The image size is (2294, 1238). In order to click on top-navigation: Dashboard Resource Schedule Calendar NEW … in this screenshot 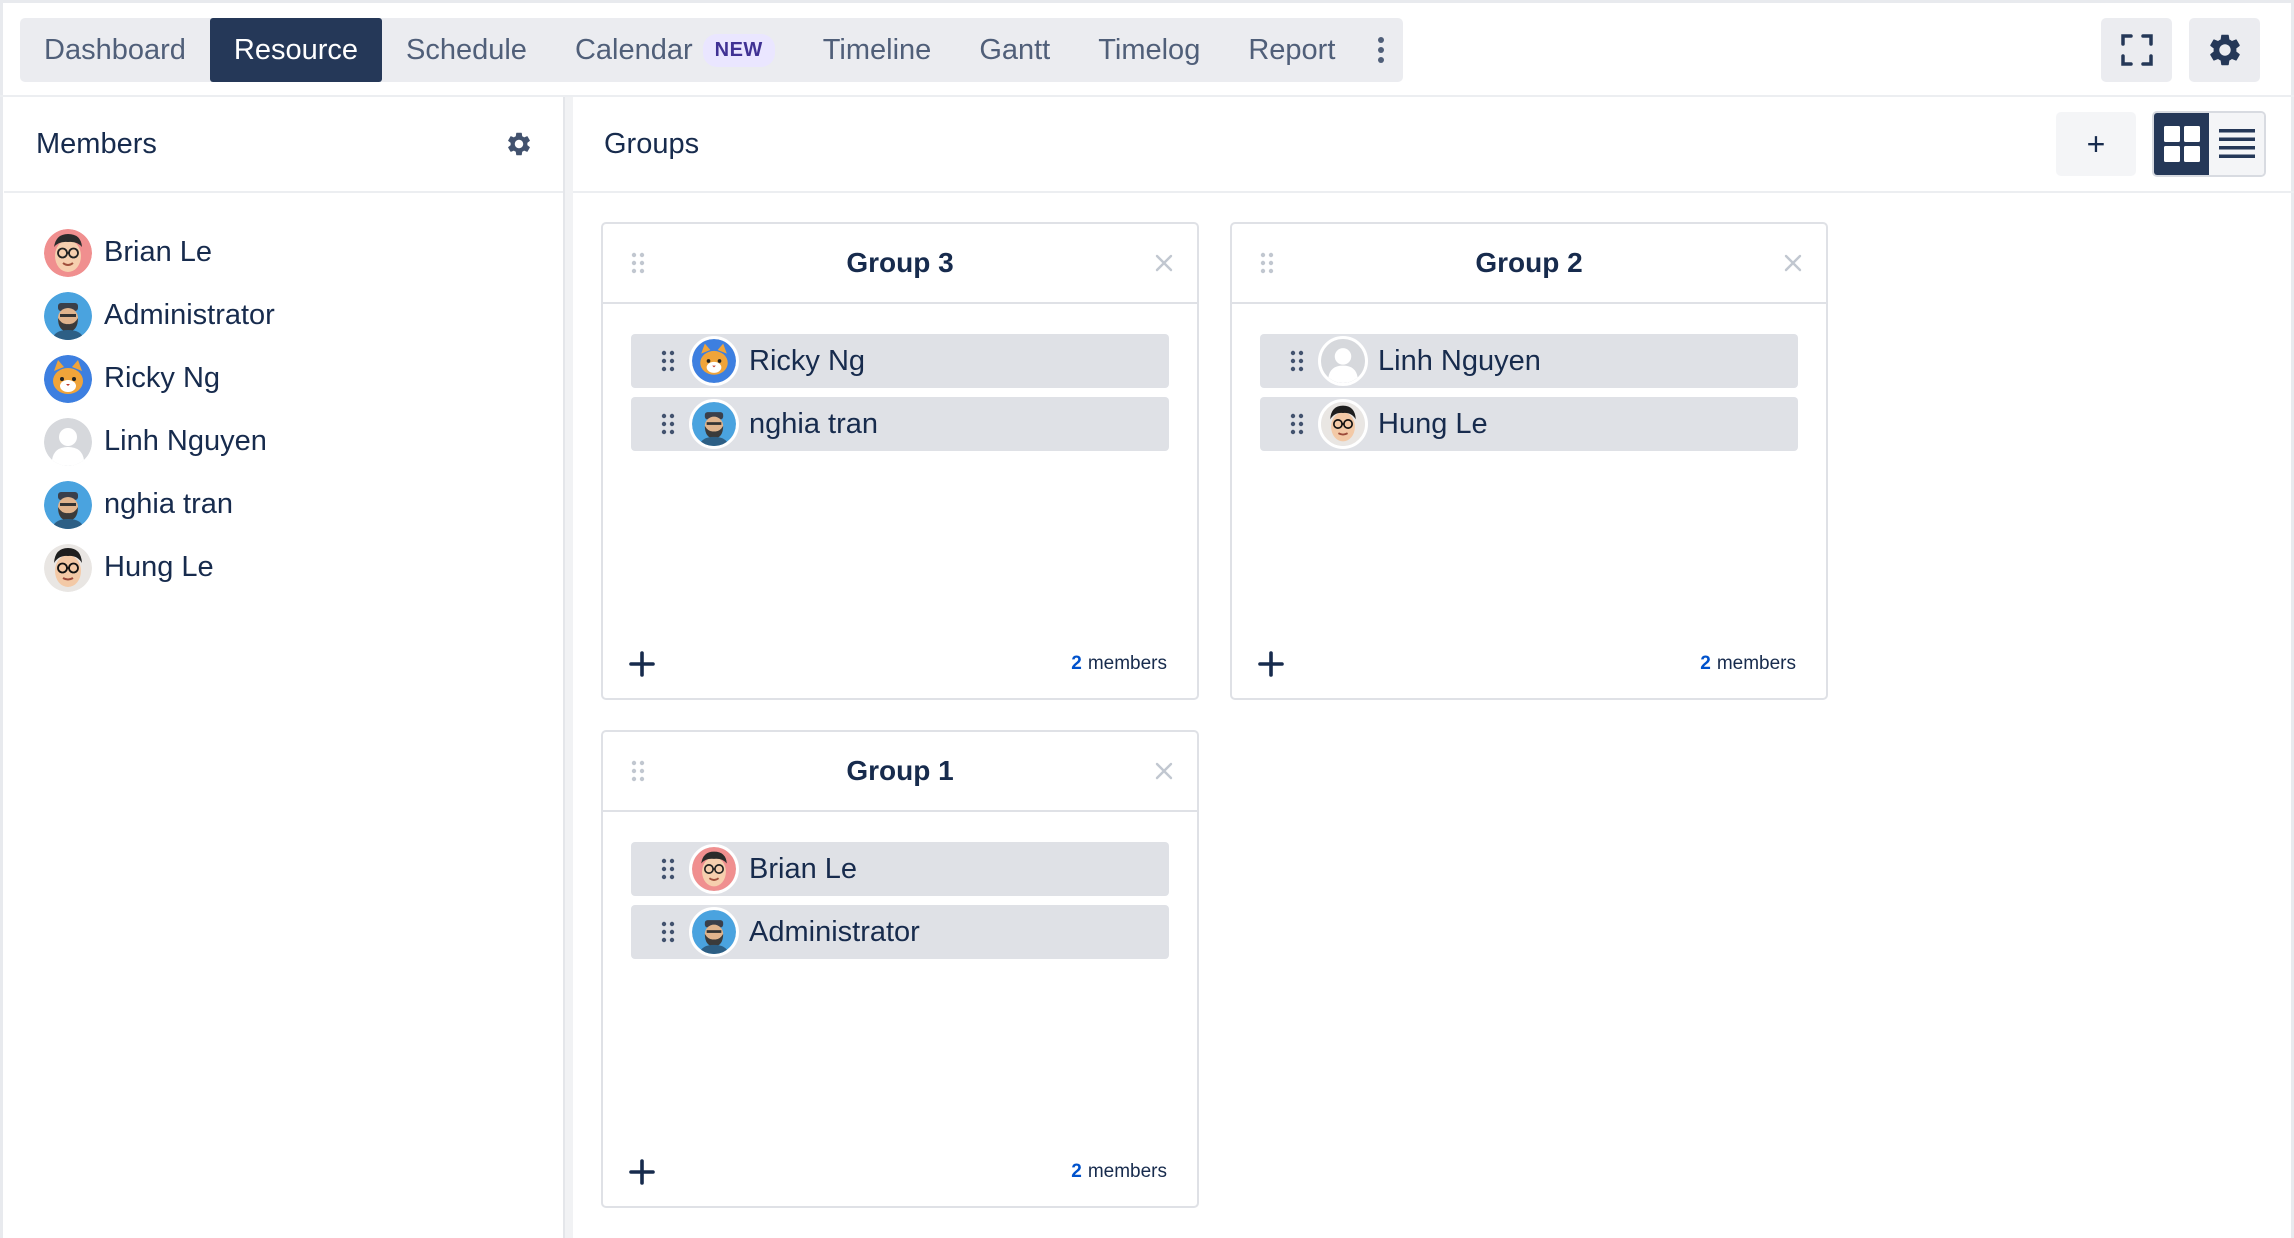, I will do `click(1147, 48)`.